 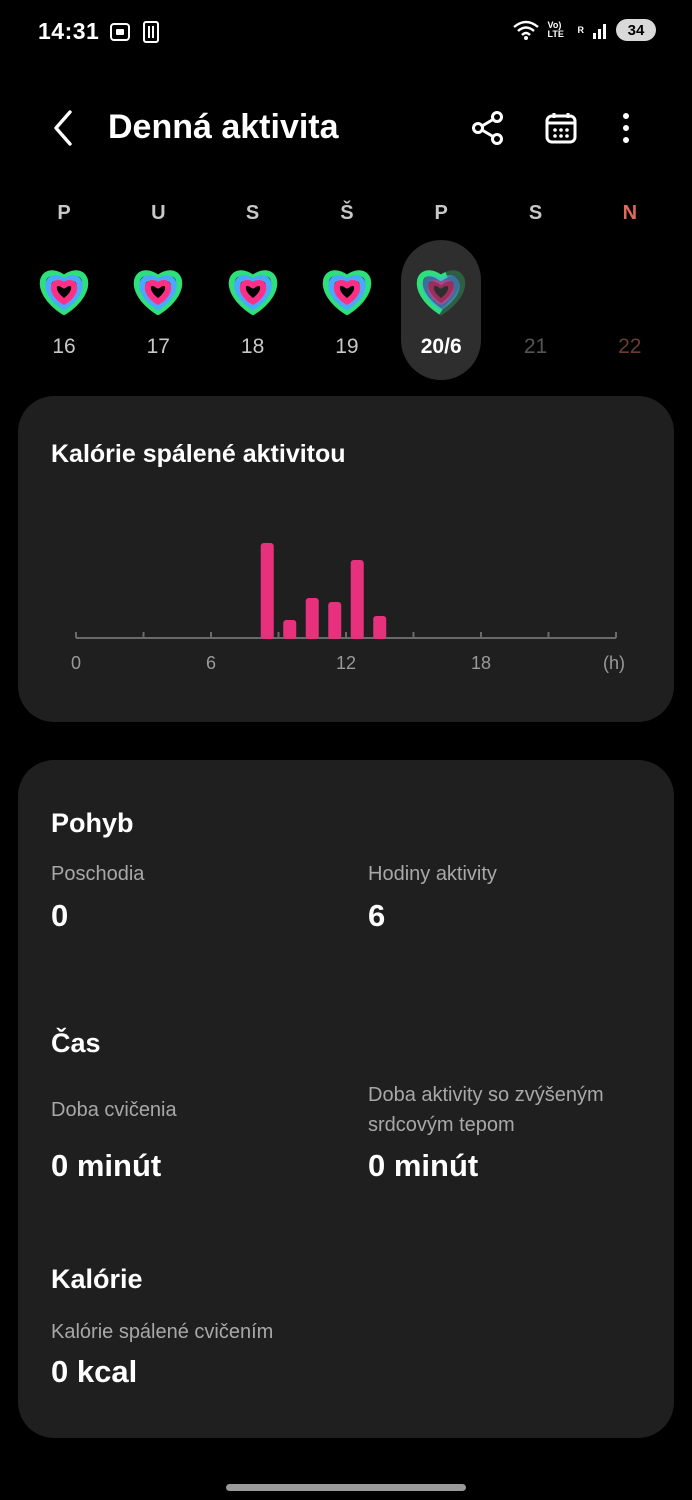 I want to click on day-number: 19, so click(x=347, y=346).